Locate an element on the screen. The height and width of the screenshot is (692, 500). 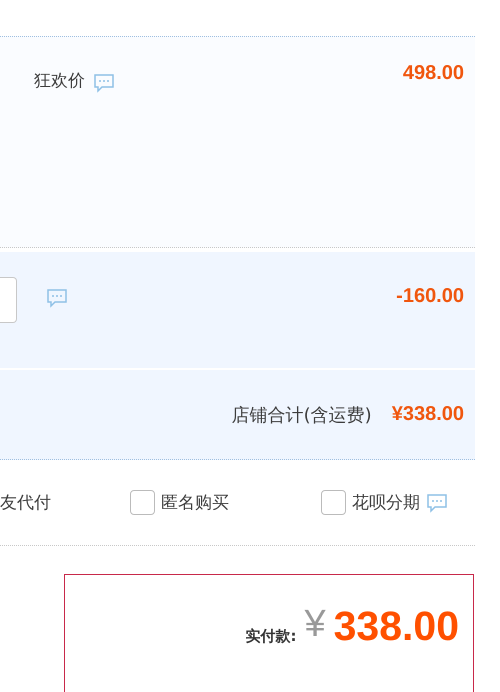
select-field is located at coordinates (8, 300).